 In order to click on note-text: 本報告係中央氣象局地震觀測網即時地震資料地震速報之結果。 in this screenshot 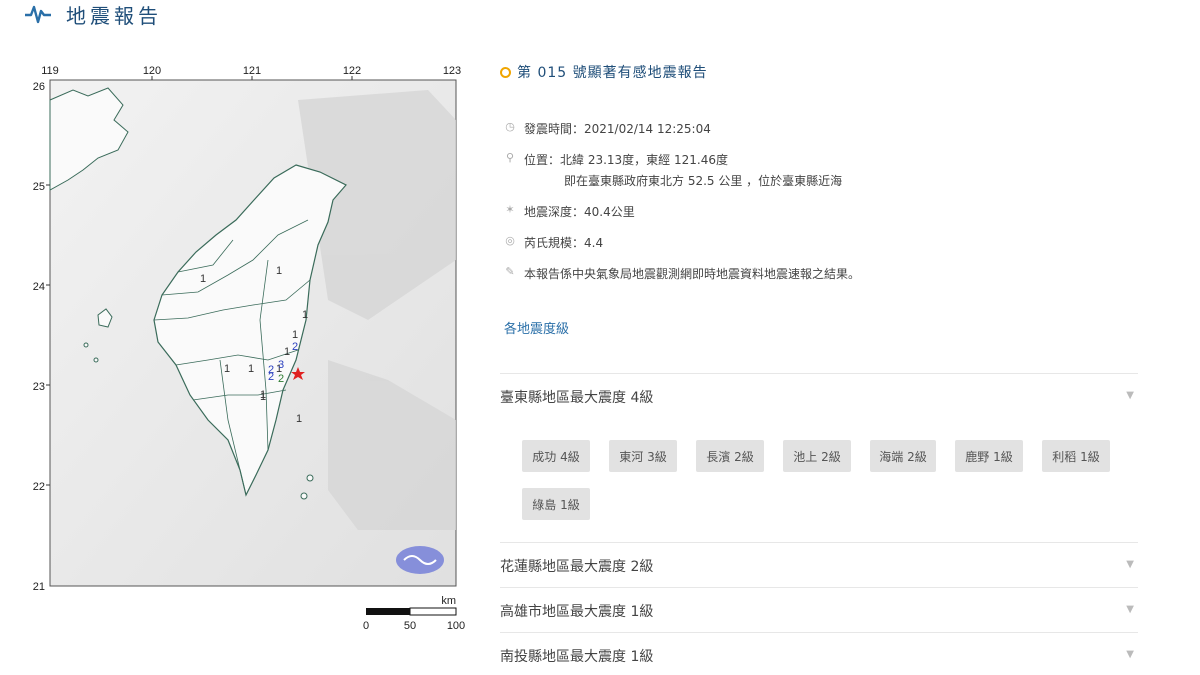, I will do `click(692, 274)`.